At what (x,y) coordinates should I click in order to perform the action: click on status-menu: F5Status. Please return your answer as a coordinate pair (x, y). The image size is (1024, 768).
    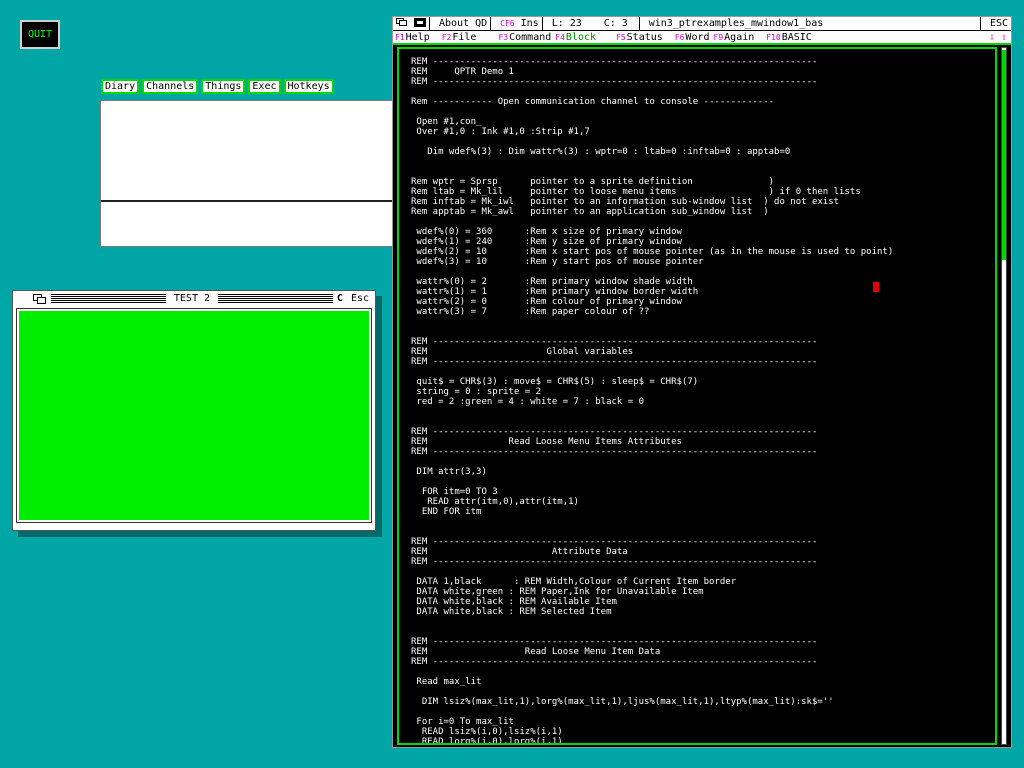
    Looking at the image, I should click on (639, 37).